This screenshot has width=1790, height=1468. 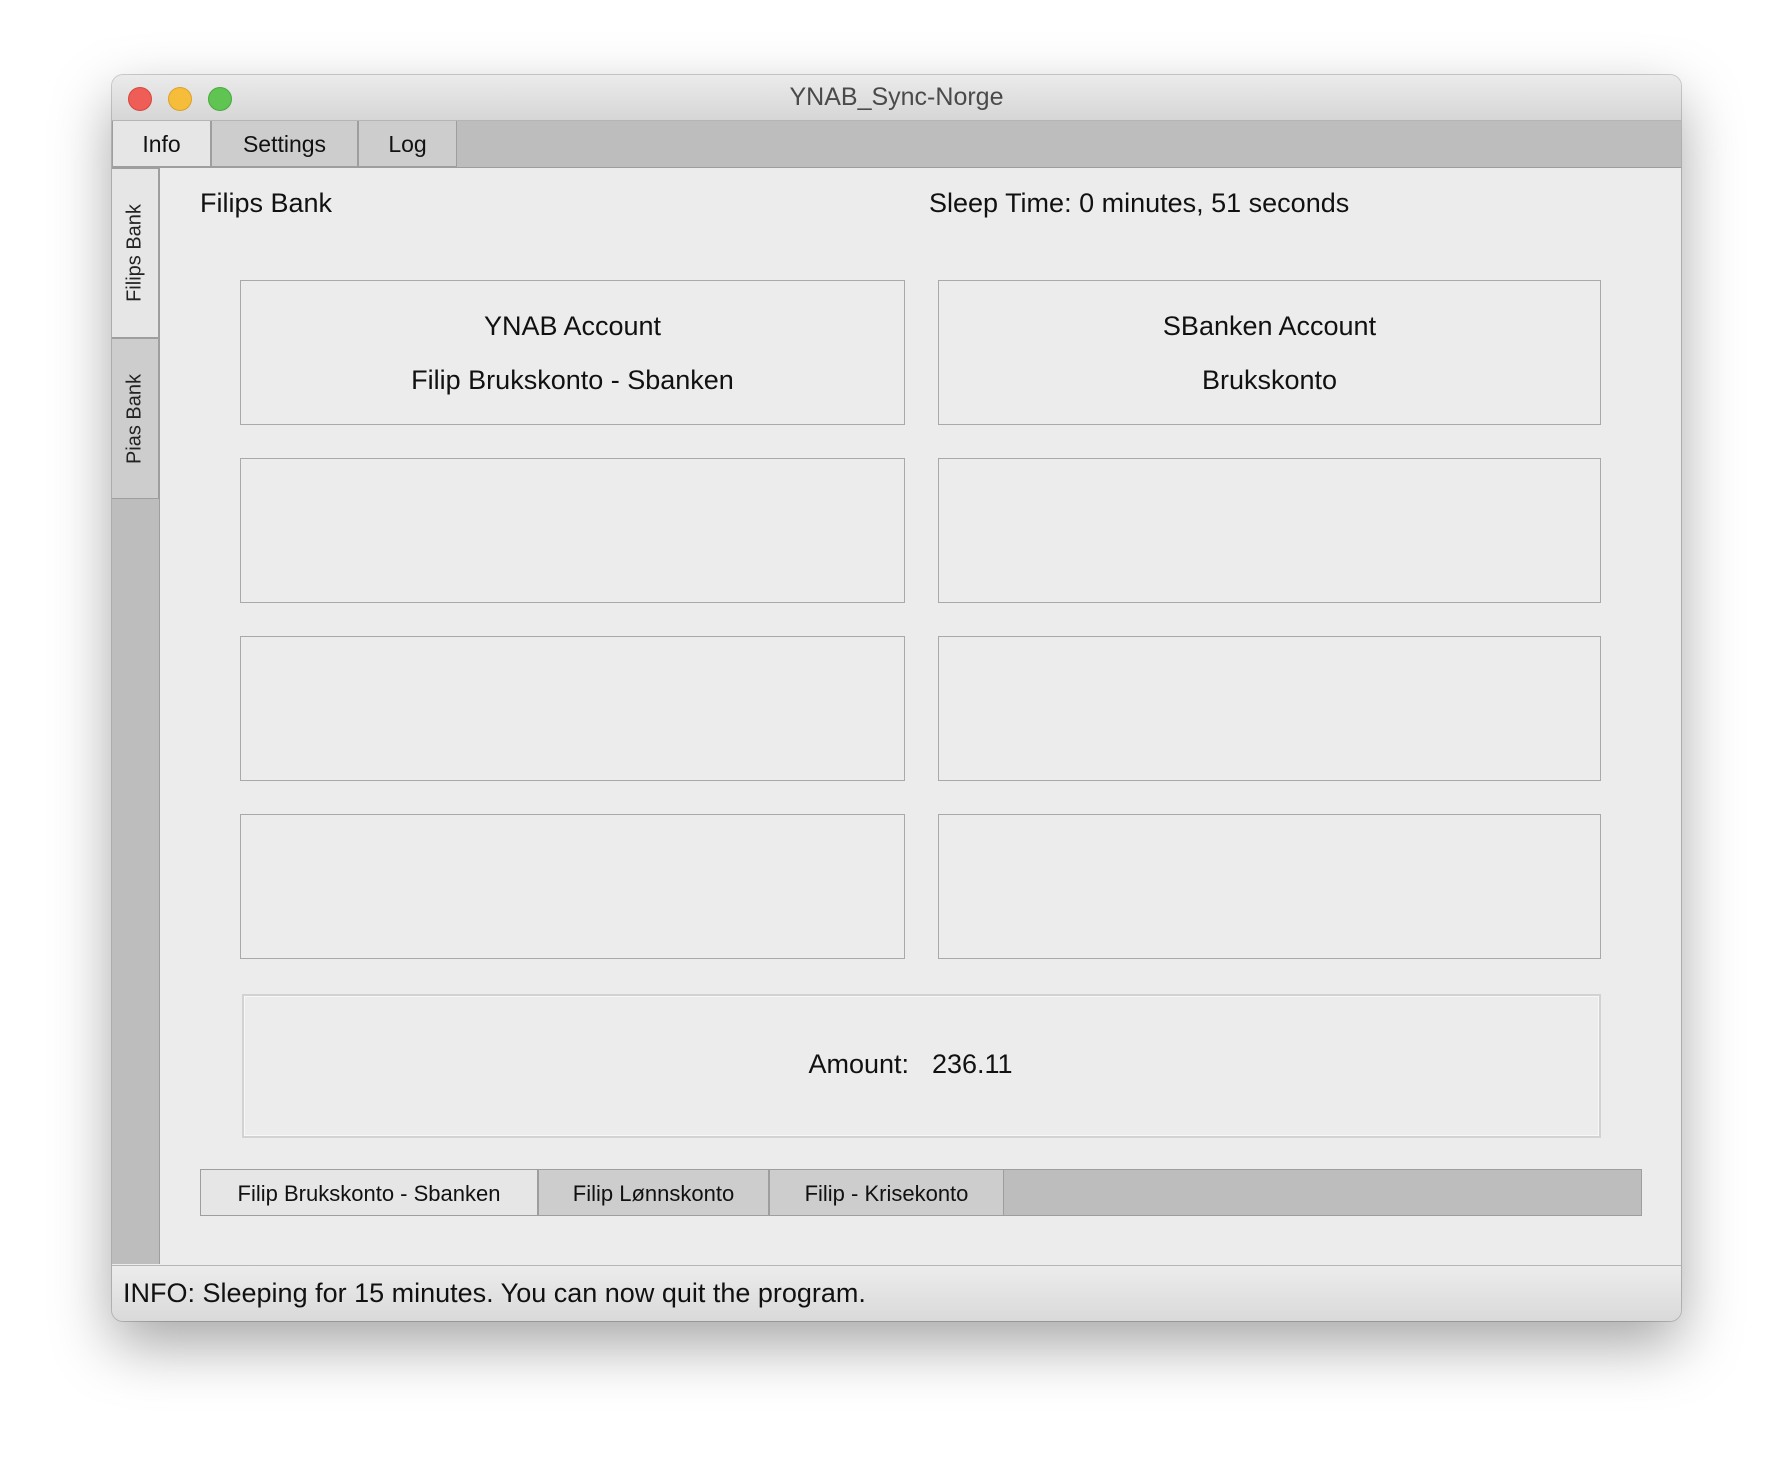 I want to click on side-tab-label: Filips Bank, so click(x=134, y=253).